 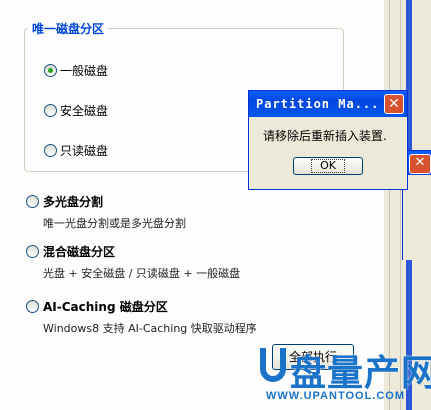 I want to click on partition-magic-dialog: Partition Ma... ✕ 请移除后重新插入装置. OK, so click(x=328, y=140).